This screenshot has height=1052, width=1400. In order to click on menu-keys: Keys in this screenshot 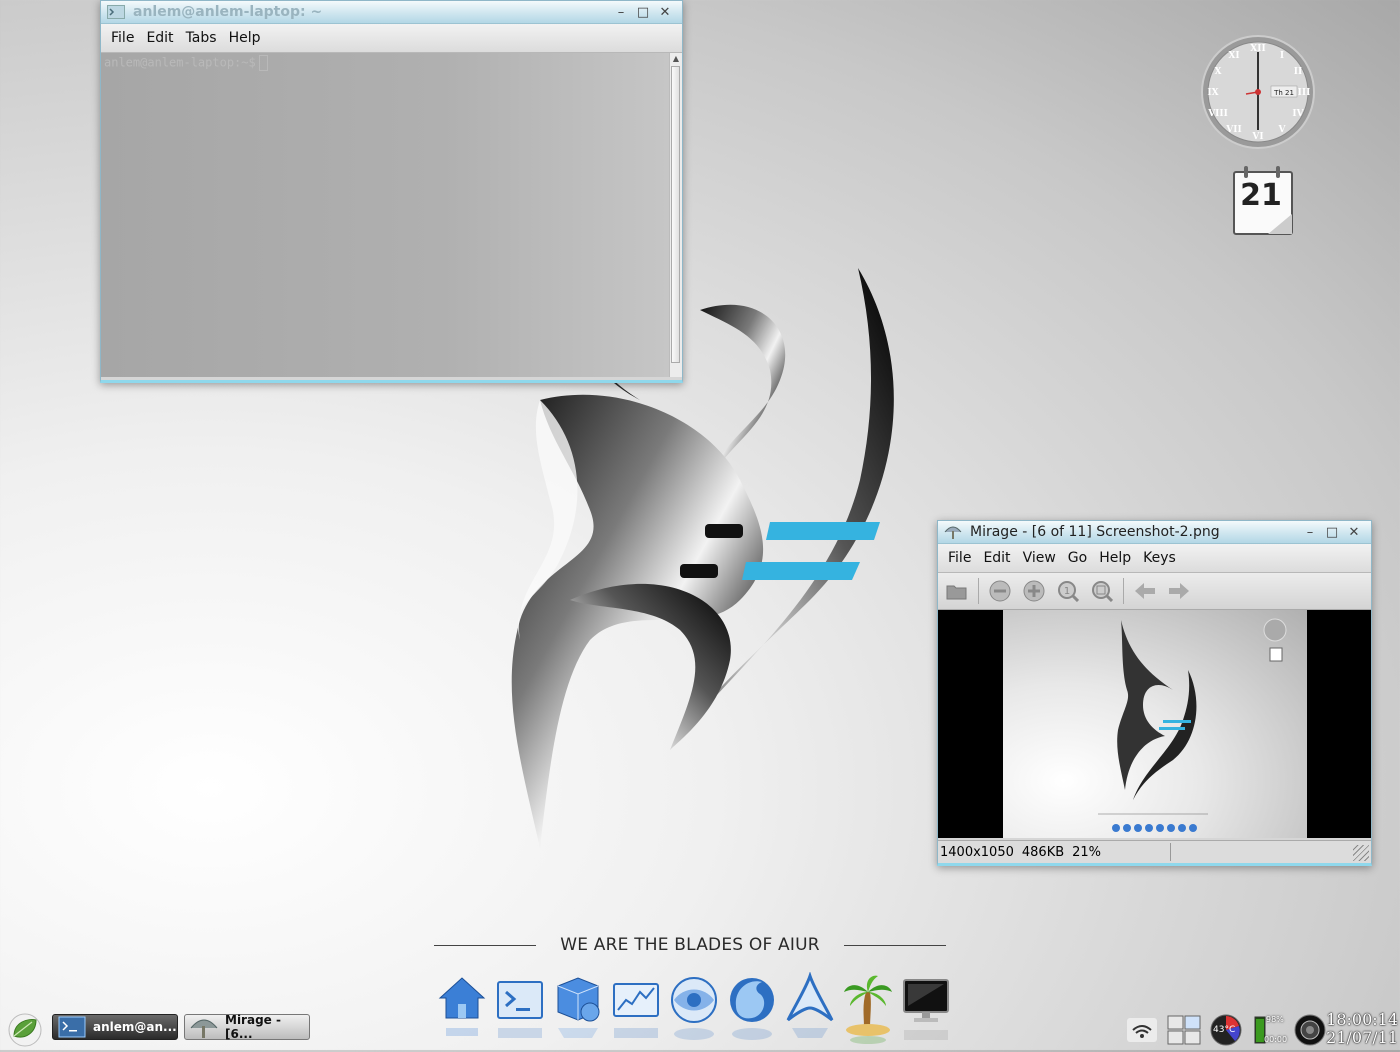, I will do `click(1159, 558)`.